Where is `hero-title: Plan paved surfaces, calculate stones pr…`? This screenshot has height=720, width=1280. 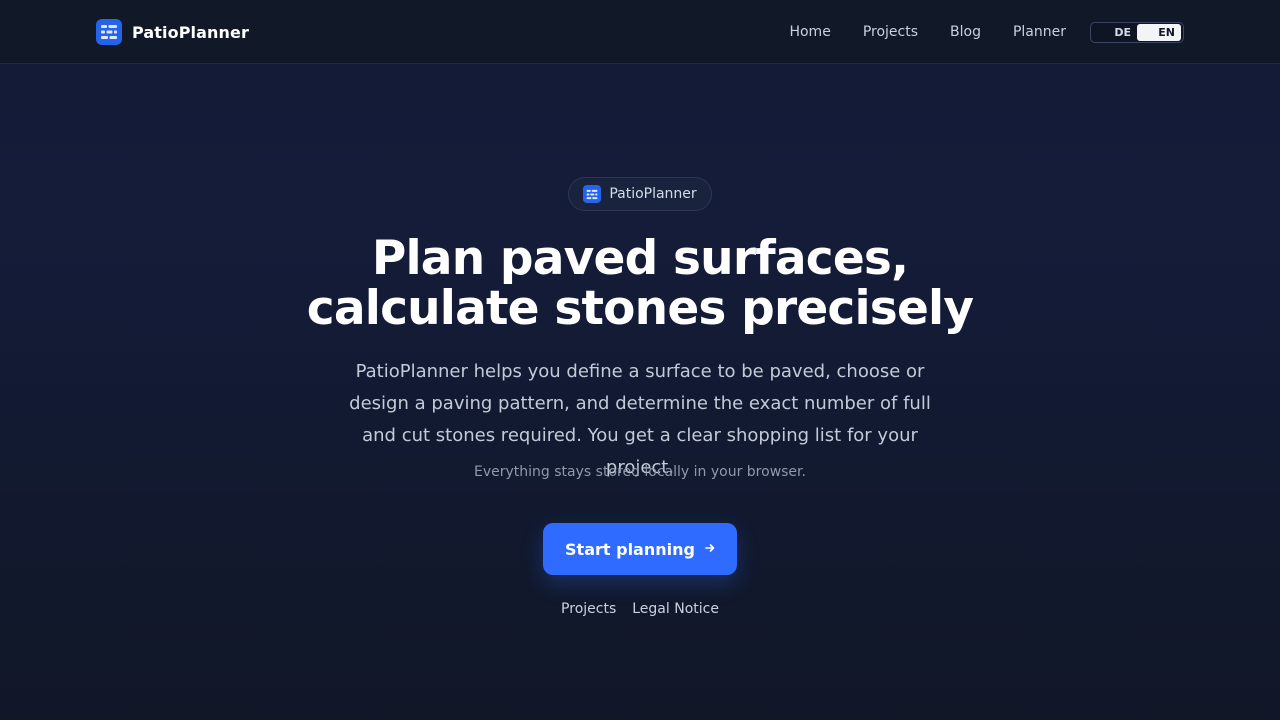
hero-title: Plan paved surfaces, calculate stones pr… is located at coordinates (640, 284).